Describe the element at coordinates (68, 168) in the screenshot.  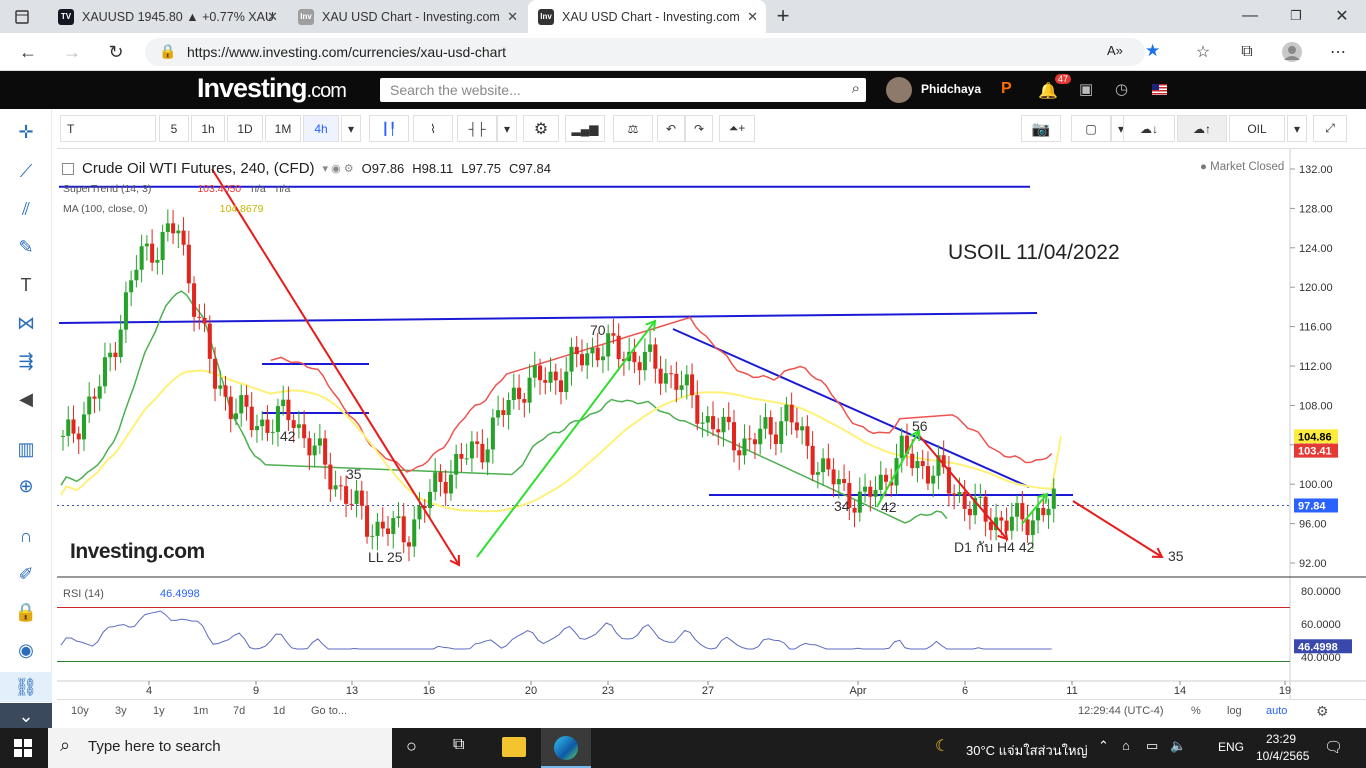
I see `collapse-legend-icon` at that location.